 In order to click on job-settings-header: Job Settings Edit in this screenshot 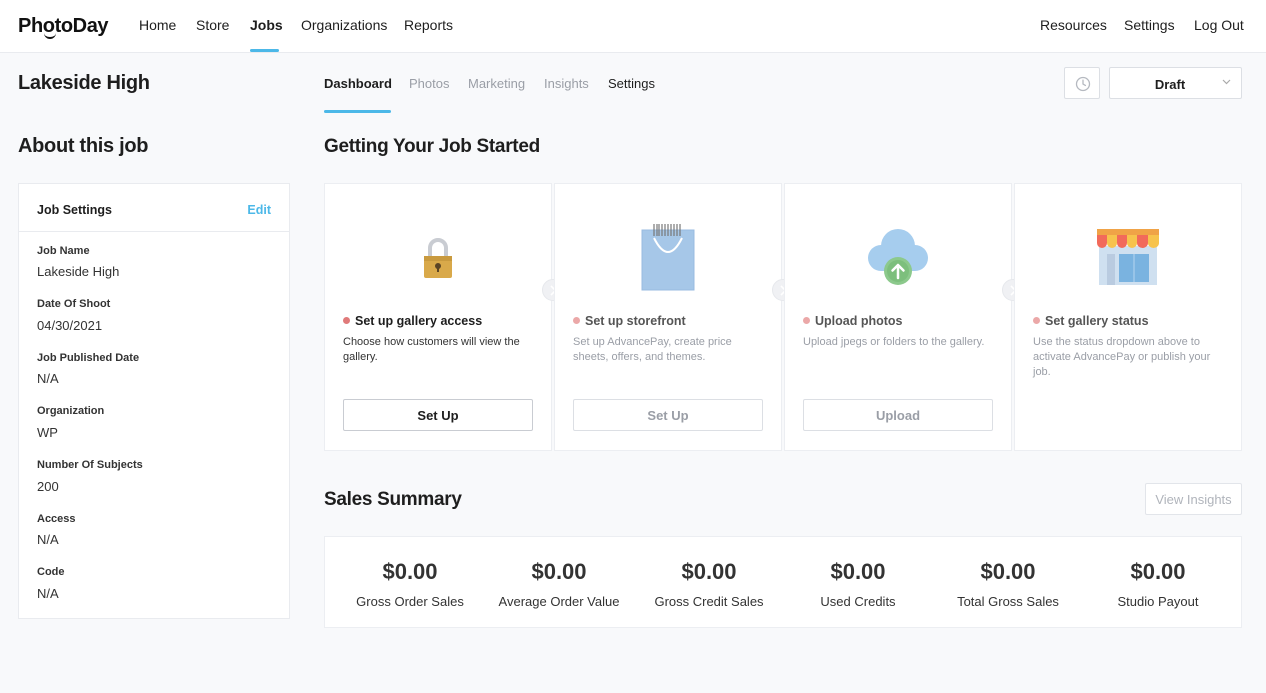, I will do `click(154, 208)`.